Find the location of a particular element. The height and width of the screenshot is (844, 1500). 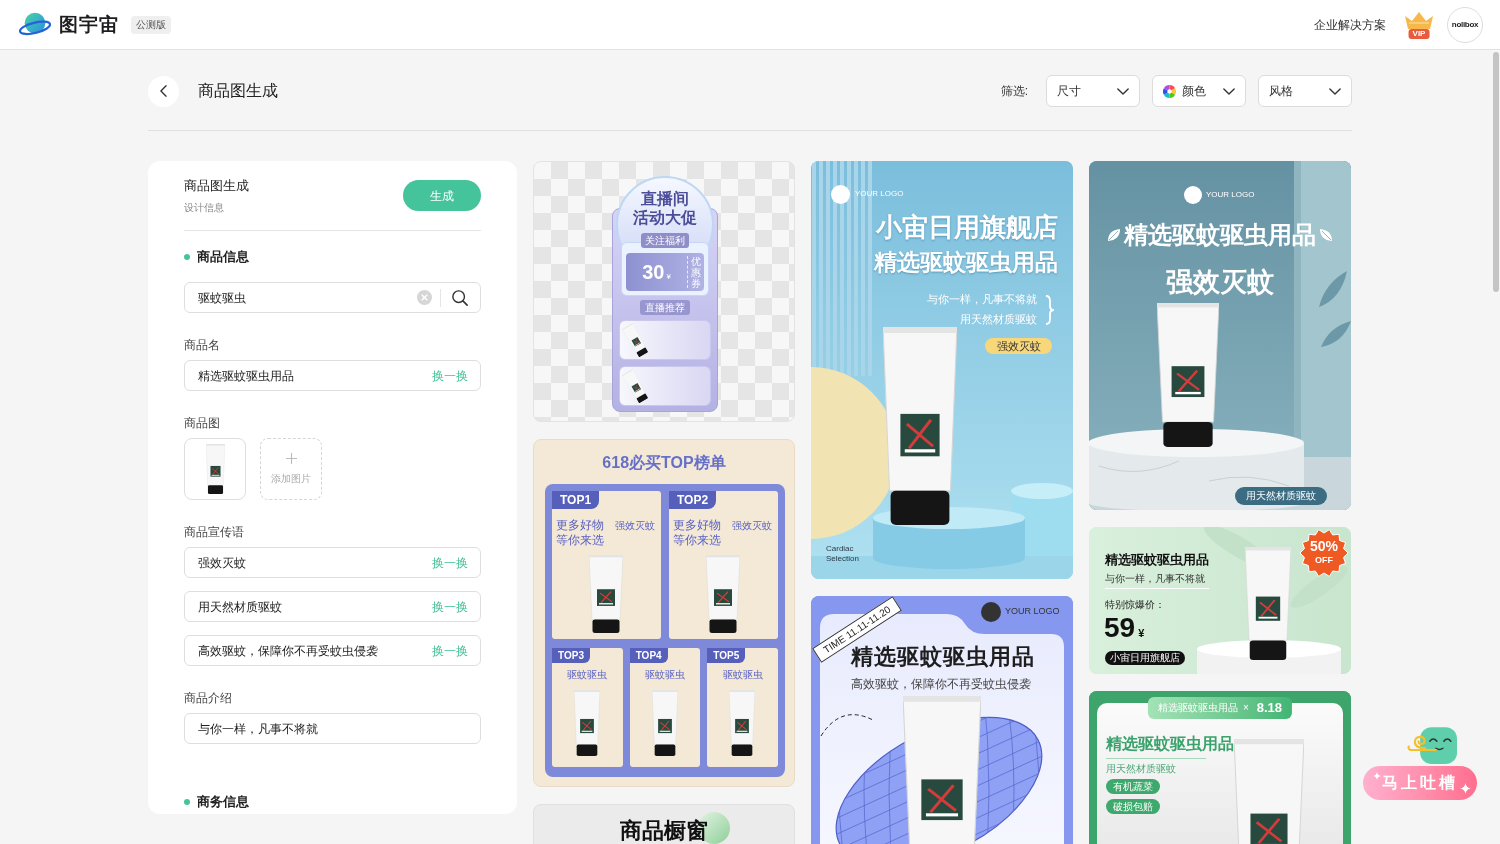

poster-tag: 有机蔬菜 is located at coordinates (1133, 786).